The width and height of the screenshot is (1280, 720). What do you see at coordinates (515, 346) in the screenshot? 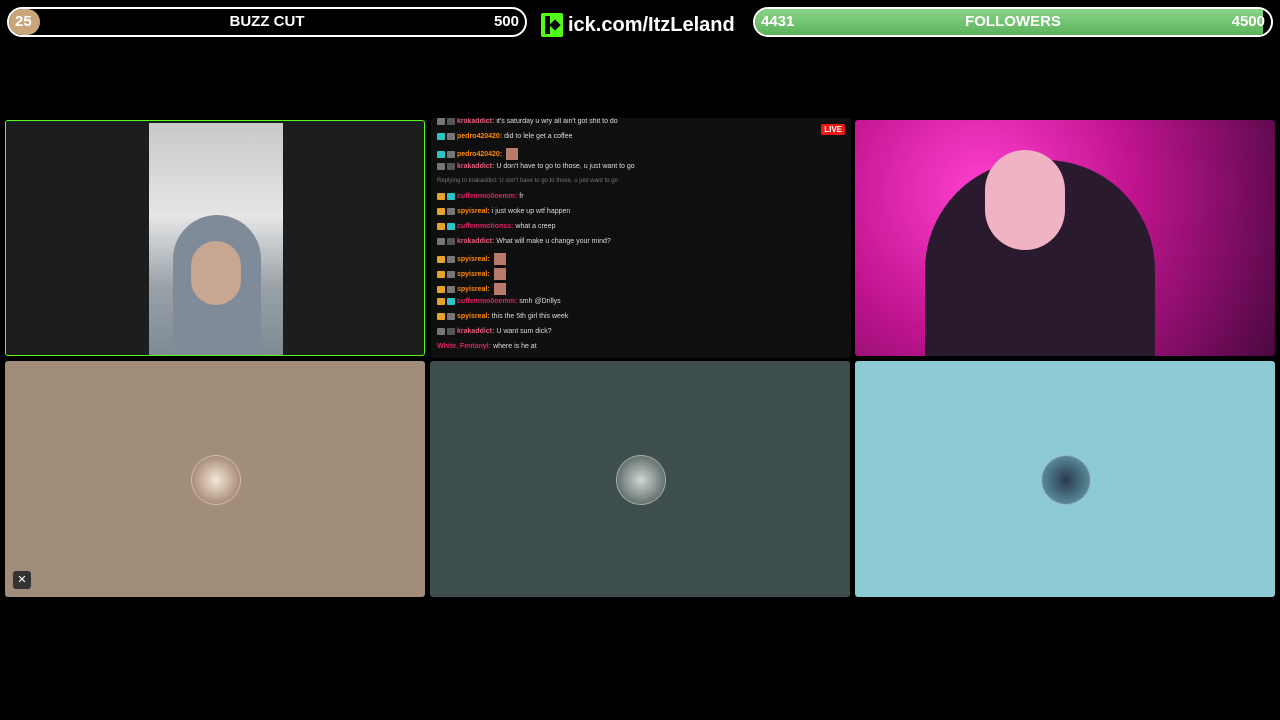
I see `chat-text: where is he at` at bounding box center [515, 346].